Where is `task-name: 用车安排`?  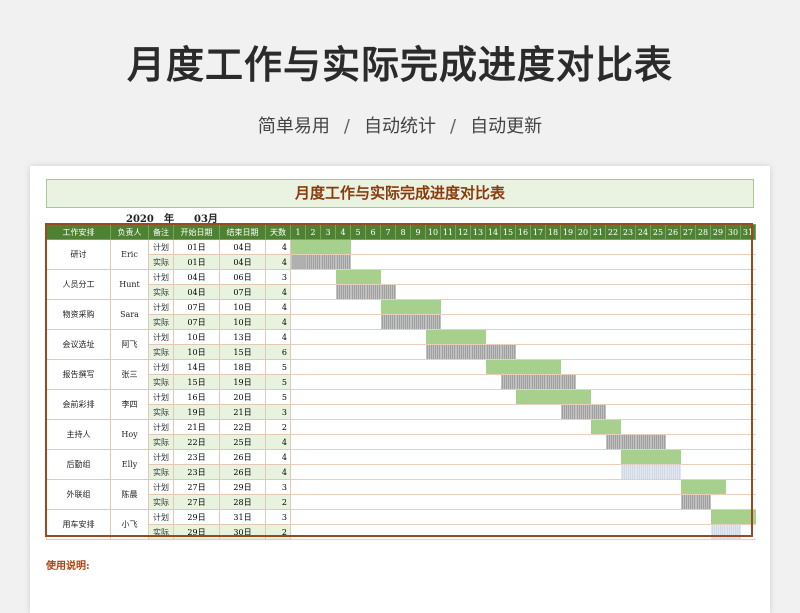
task-name: 用车安排 is located at coordinates (78, 524).